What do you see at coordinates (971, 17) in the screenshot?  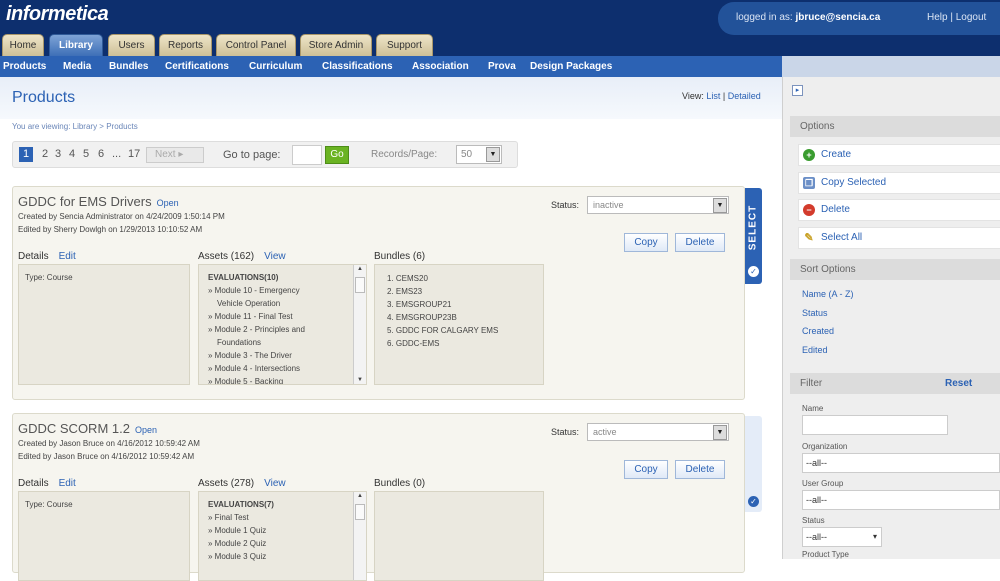 I see `logout-link: Logout` at bounding box center [971, 17].